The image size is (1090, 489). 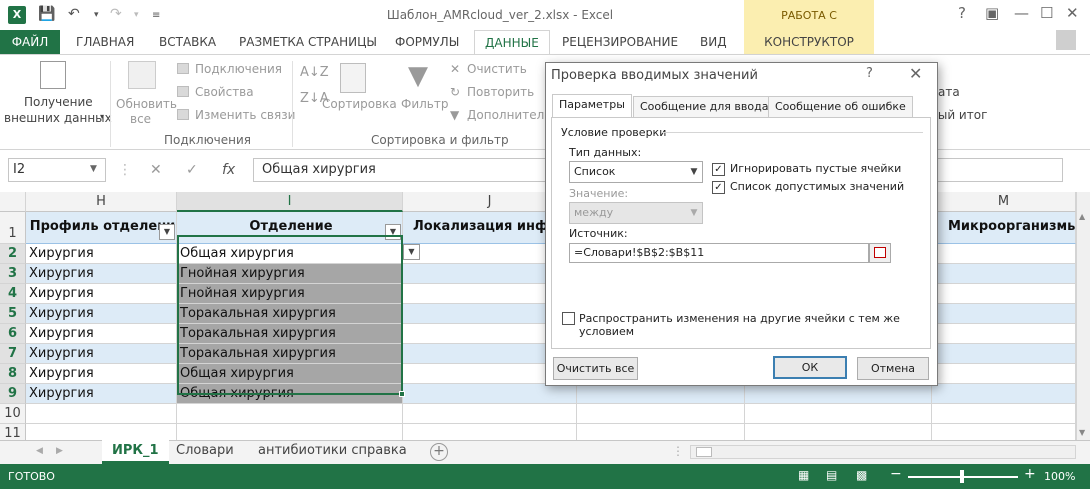 I want to click on customize-toolbar-icon: ≡, so click(x=156, y=15).